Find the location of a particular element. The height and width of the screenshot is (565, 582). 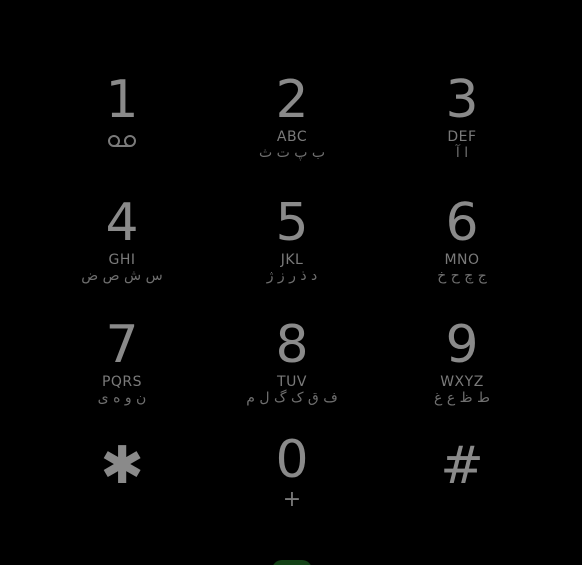

key-3-alt-letters: ا آ is located at coordinates (462, 153).